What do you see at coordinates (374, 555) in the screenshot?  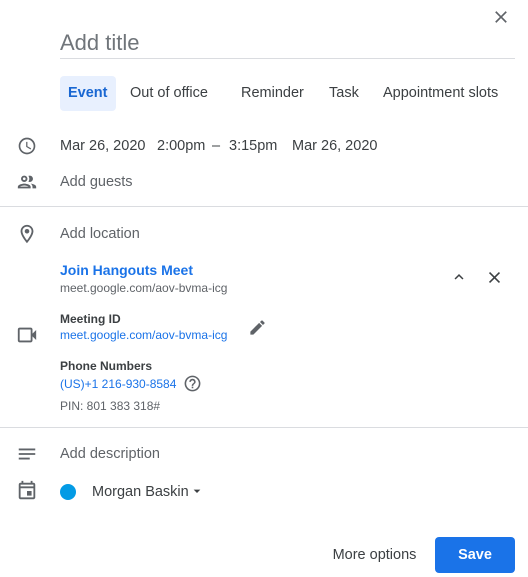 I see `more-options-button: More options` at bounding box center [374, 555].